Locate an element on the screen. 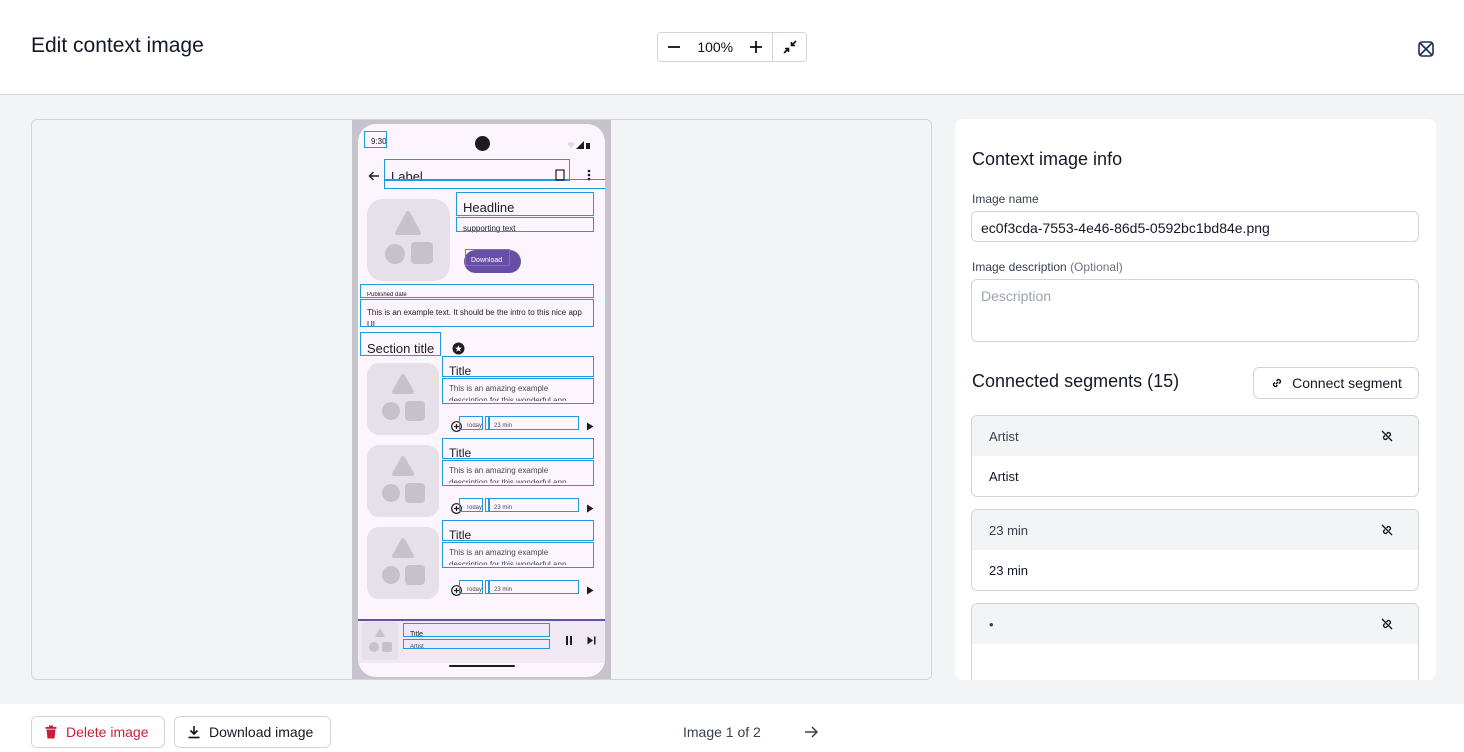 The image size is (1464, 752). segment-card: 23 min 23 min is located at coordinates (1195, 550).